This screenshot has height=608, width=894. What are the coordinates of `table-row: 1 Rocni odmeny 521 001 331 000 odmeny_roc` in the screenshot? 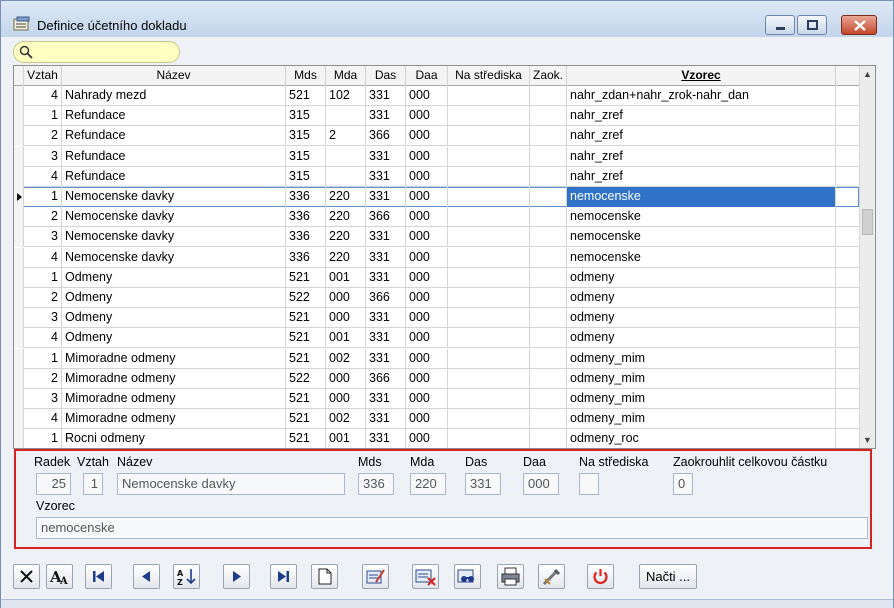 It's located at (436, 438).